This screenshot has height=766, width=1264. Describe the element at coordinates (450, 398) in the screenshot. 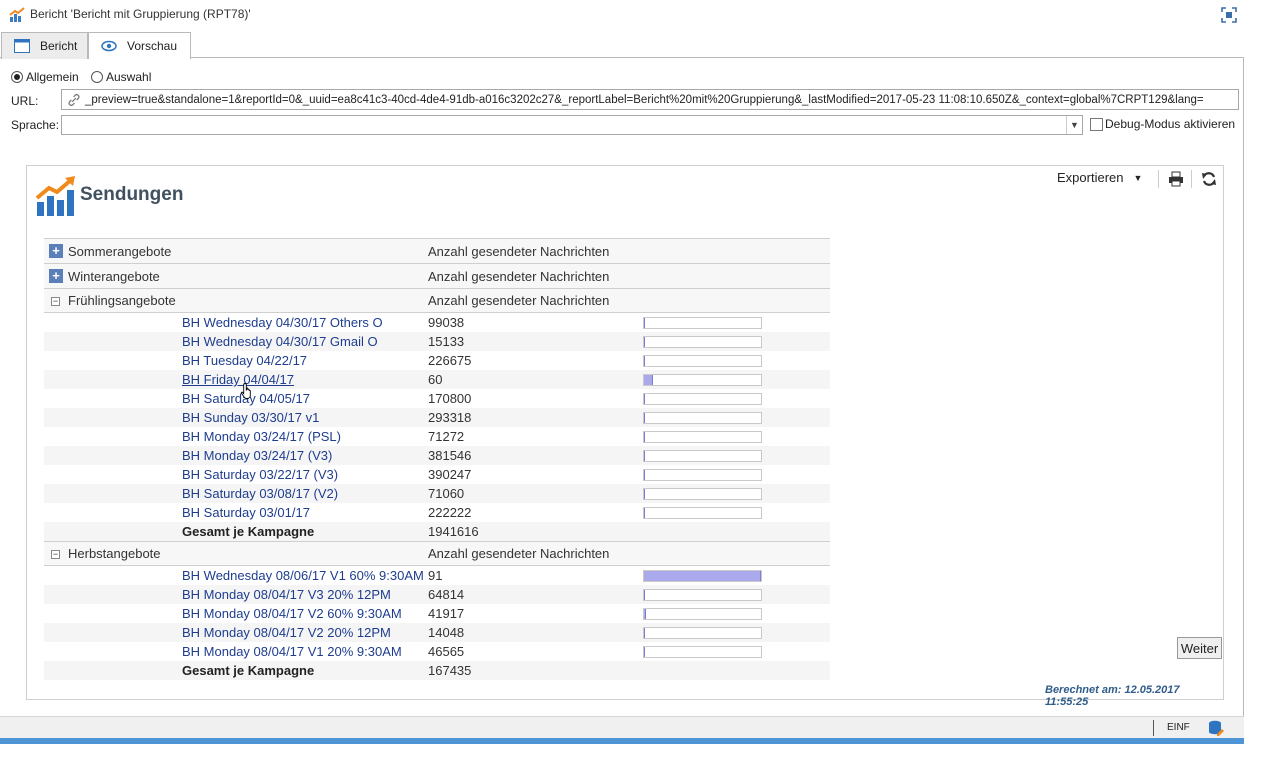

I see `message-count: 170800` at that location.